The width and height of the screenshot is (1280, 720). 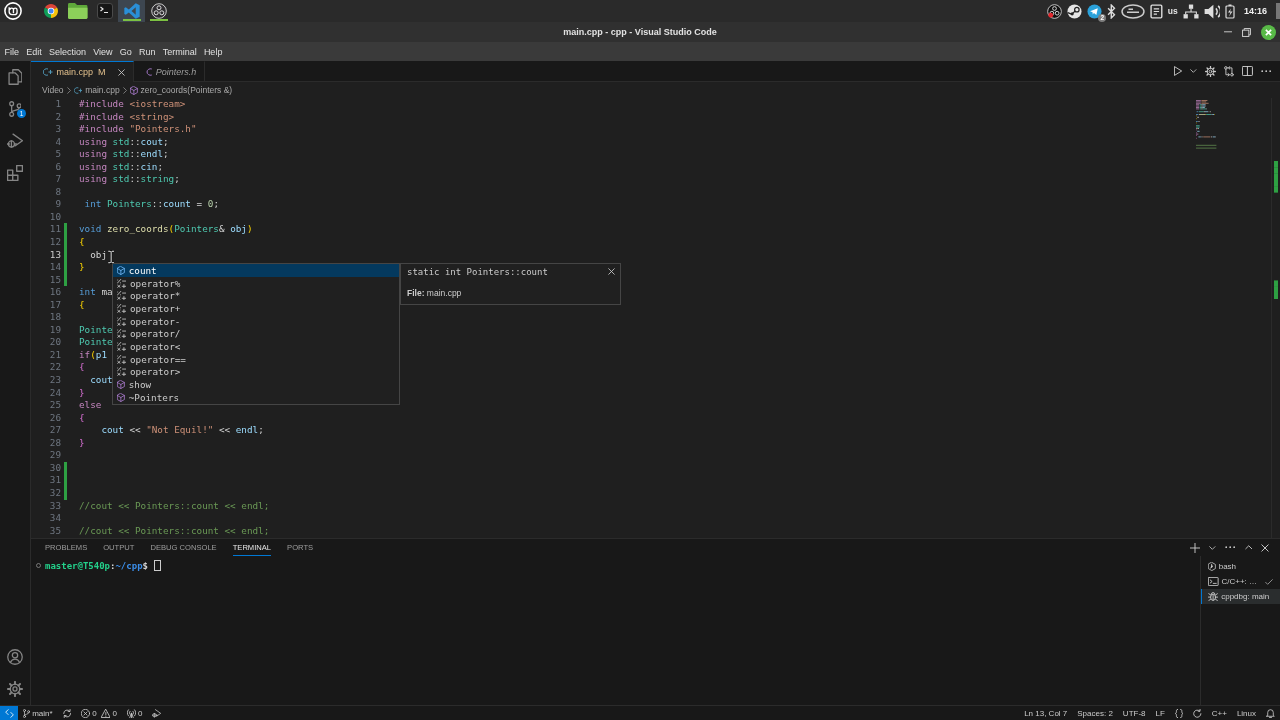 What do you see at coordinates (1134, 713) in the screenshot?
I see `status-bar-item: UTF-8` at bounding box center [1134, 713].